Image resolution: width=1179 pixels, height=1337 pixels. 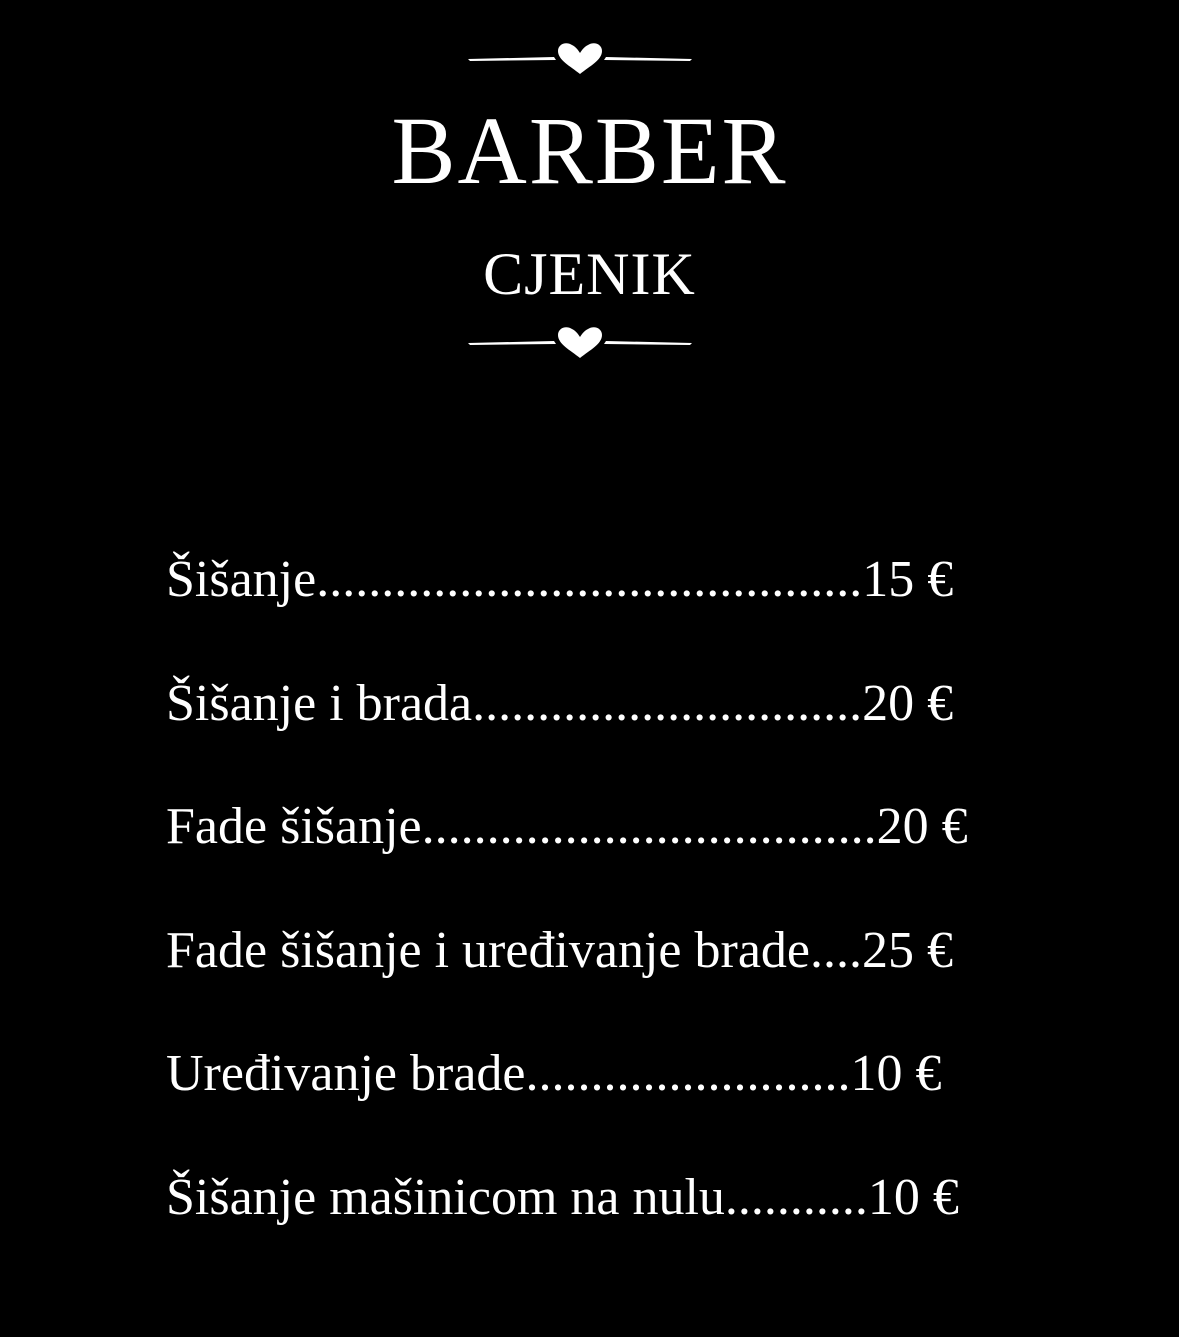 What do you see at coordinates (562, 1197) in the screenshot?
I see `price-list-item: Šišanje mašinicom na nulu...........10 €` at bounding box center [562, 1197].